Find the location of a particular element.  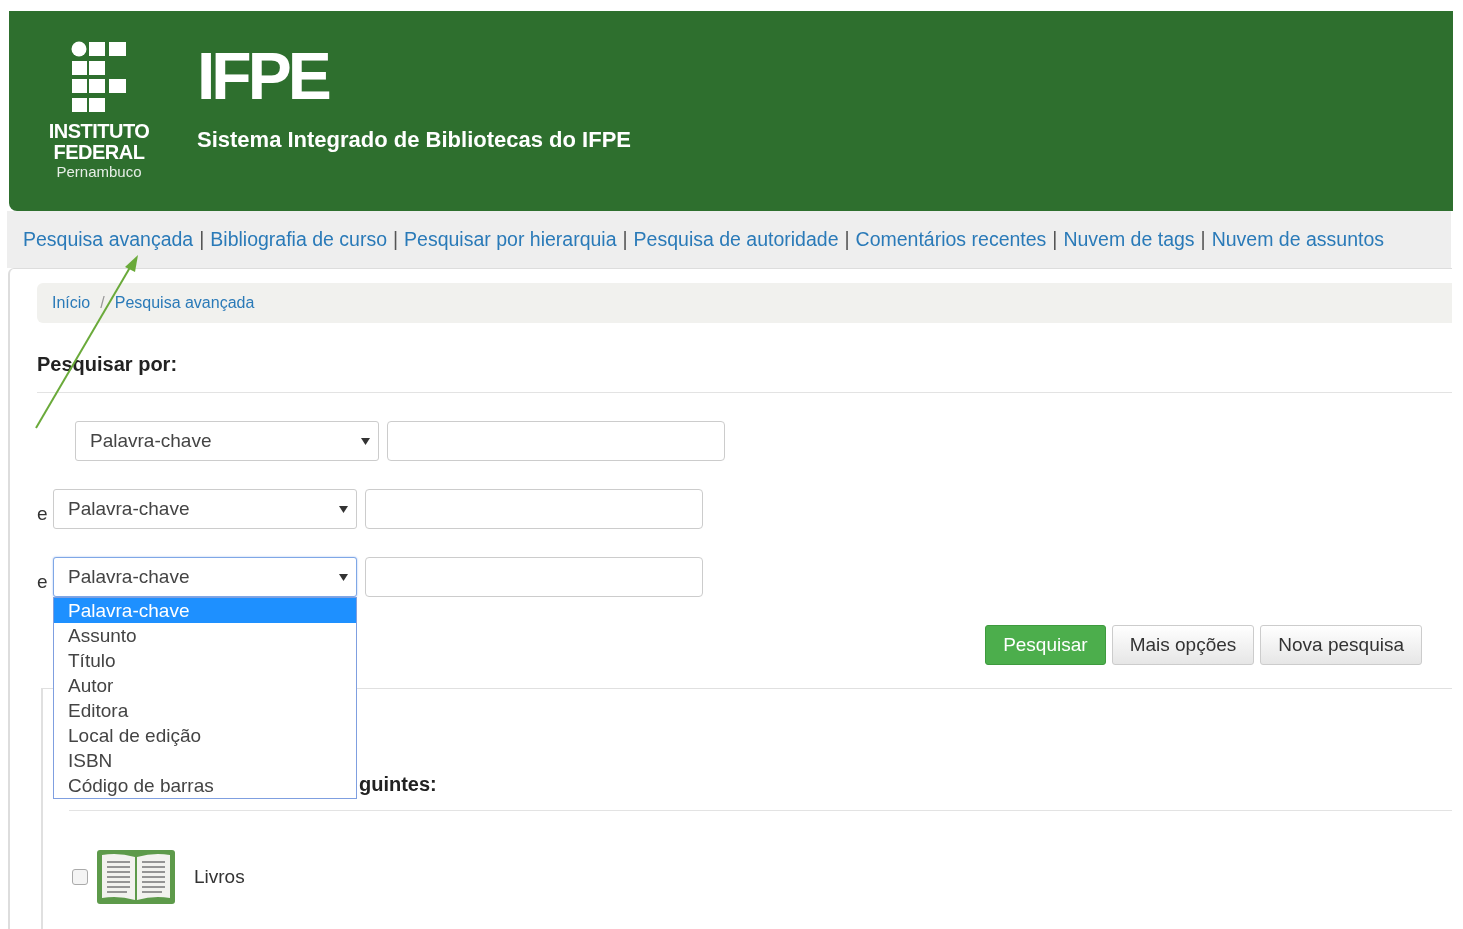

dropdown-option: Editora is located at coordinates (205, 710).